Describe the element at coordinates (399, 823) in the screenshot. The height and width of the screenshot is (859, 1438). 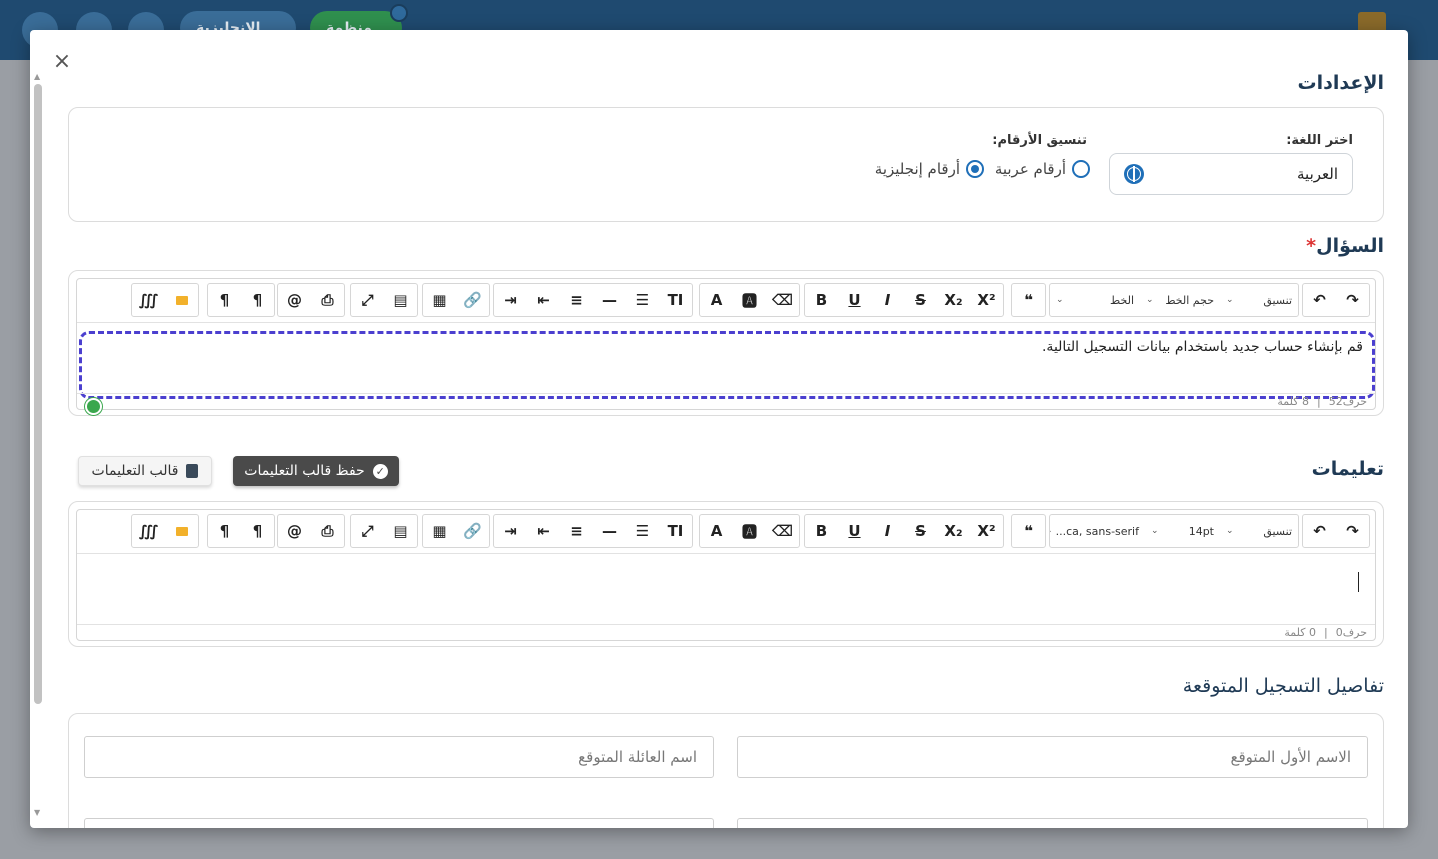
I see `next-input-left` at that location.